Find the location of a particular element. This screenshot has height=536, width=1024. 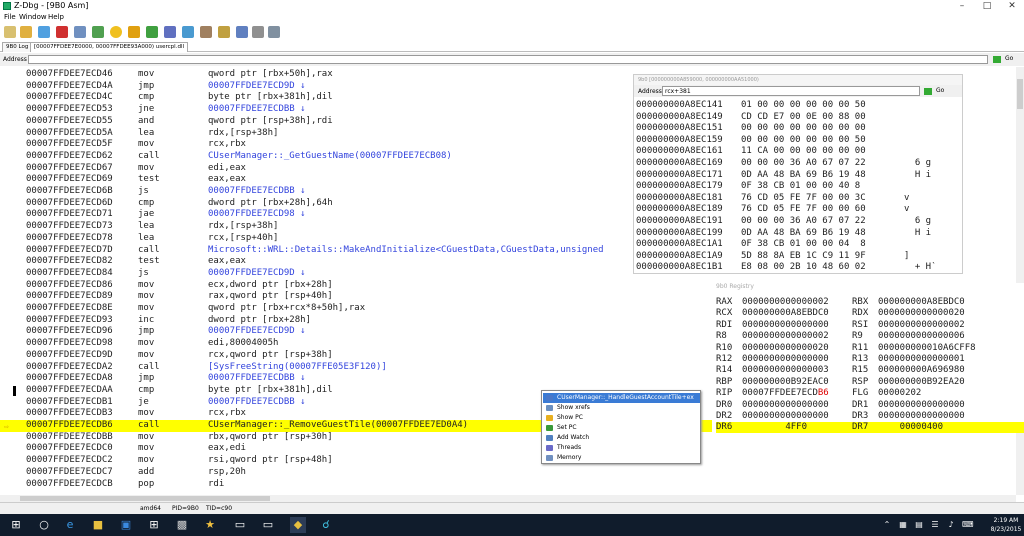

register-row: DR6 4FF0 DR7 00000400 is located at coordinates (870, 428).